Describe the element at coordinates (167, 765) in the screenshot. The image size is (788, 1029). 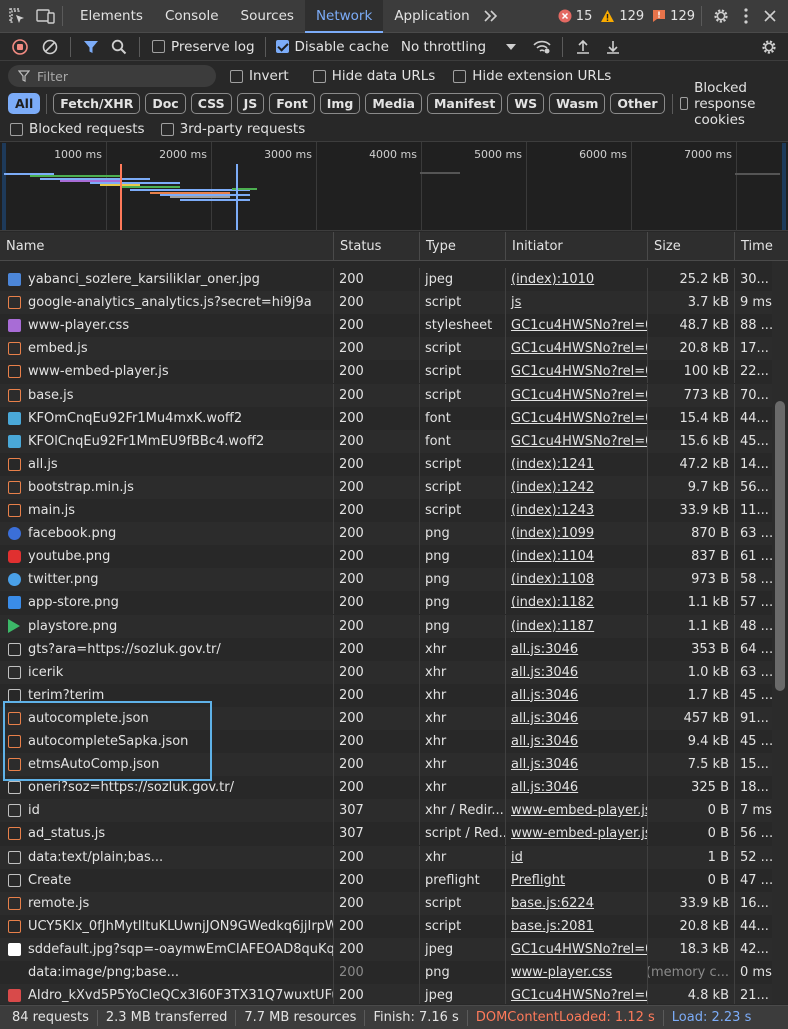
I see `cell-name: etmsAutoComp.json` at that location.